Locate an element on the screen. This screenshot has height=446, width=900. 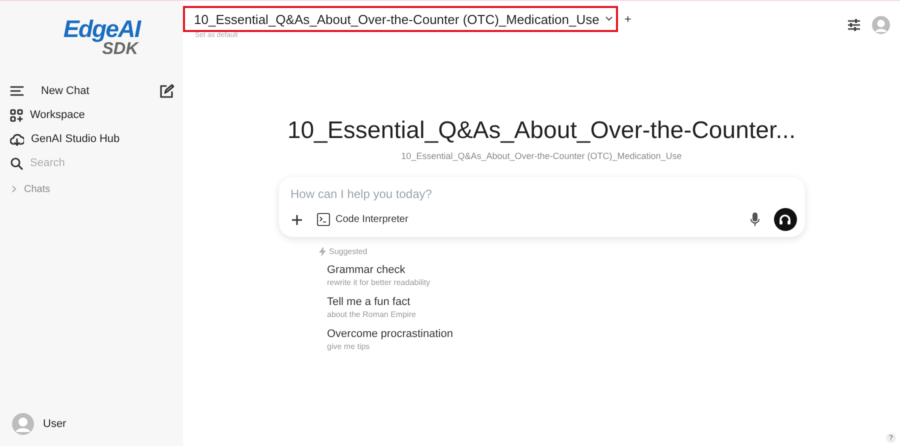
add-model-button: + is located at coordinates (625, 19).